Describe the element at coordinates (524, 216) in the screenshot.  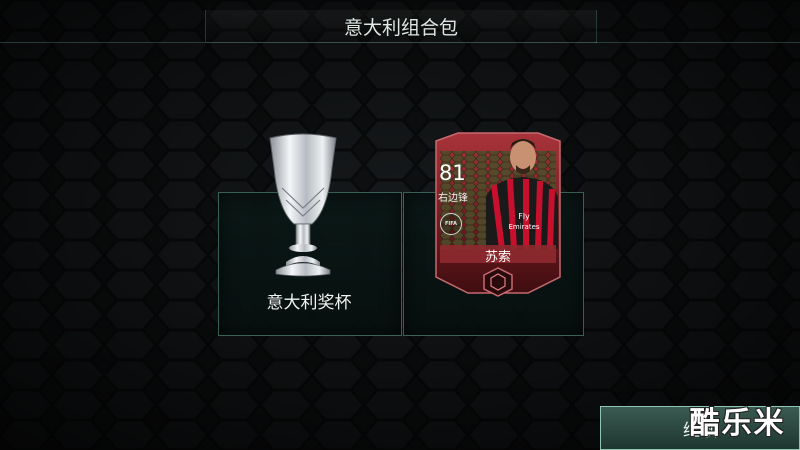
I see `svg-text: Fly` at that location.